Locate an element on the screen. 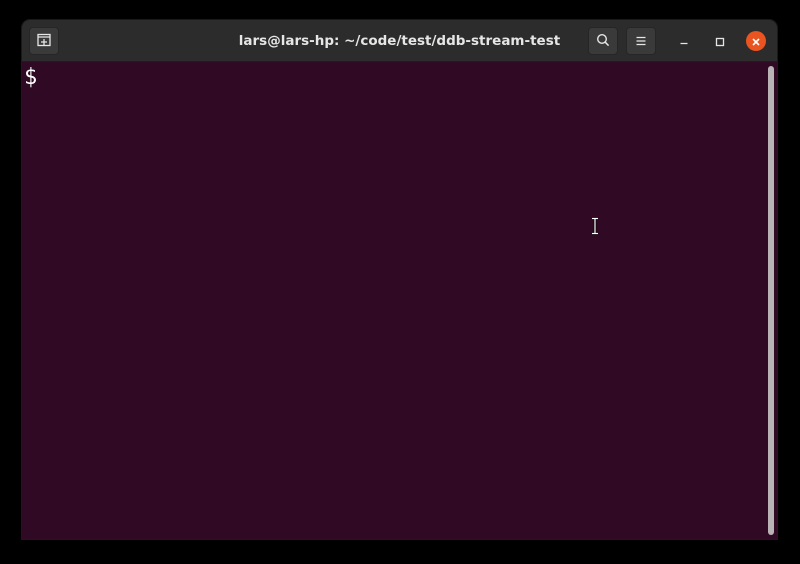 This screenshot has width=800, height=564. scrollbar is located at coordinates (771, 300).